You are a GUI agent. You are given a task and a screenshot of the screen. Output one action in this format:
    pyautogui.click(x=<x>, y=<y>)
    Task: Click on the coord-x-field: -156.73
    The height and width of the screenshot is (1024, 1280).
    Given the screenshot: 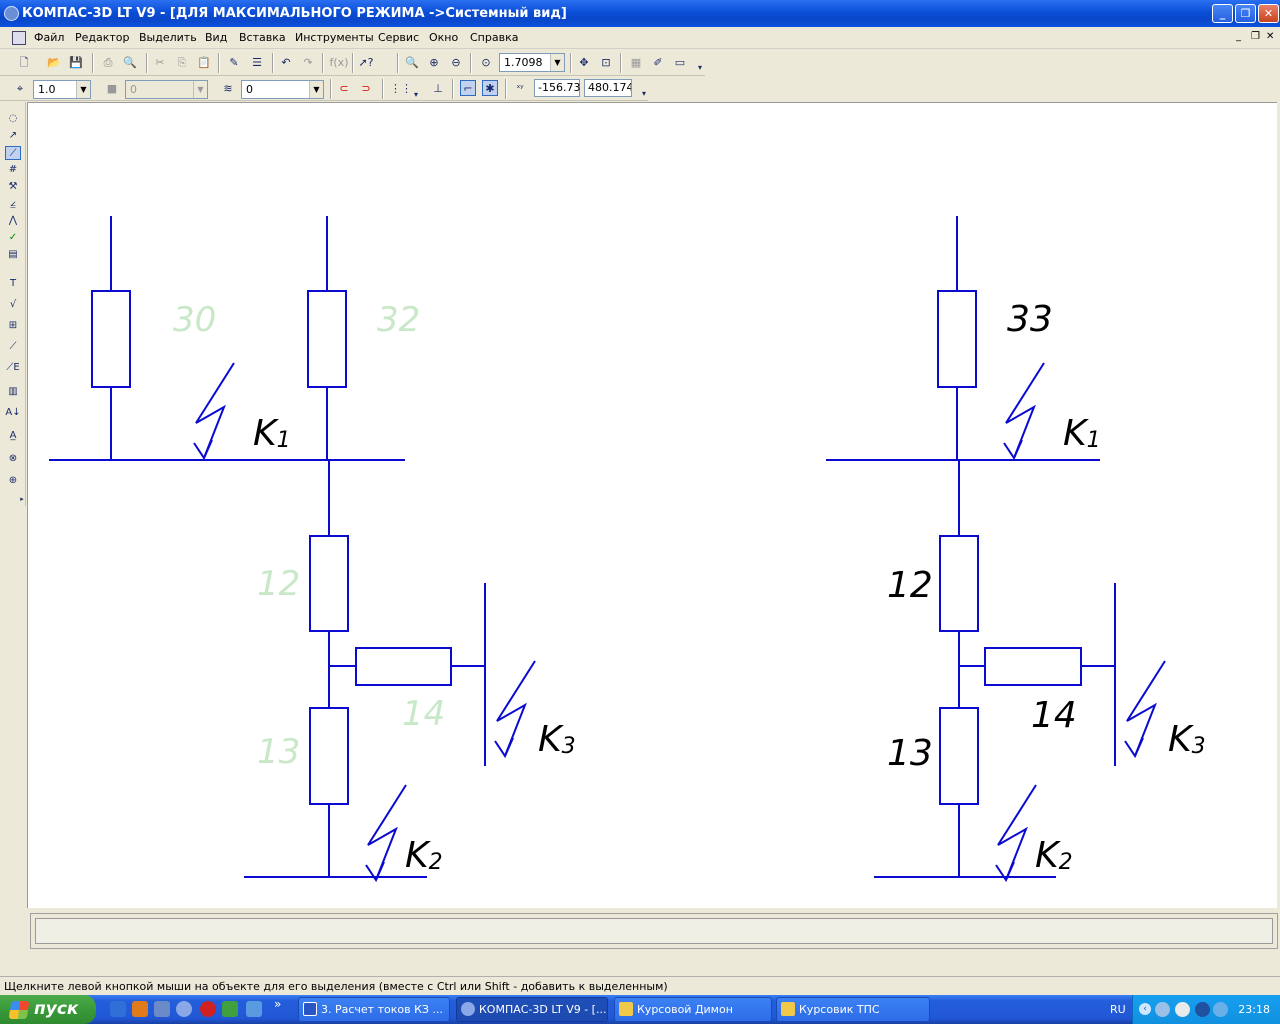 What is the action you would take?
    pyautogui.click(x=557, y=88)
    